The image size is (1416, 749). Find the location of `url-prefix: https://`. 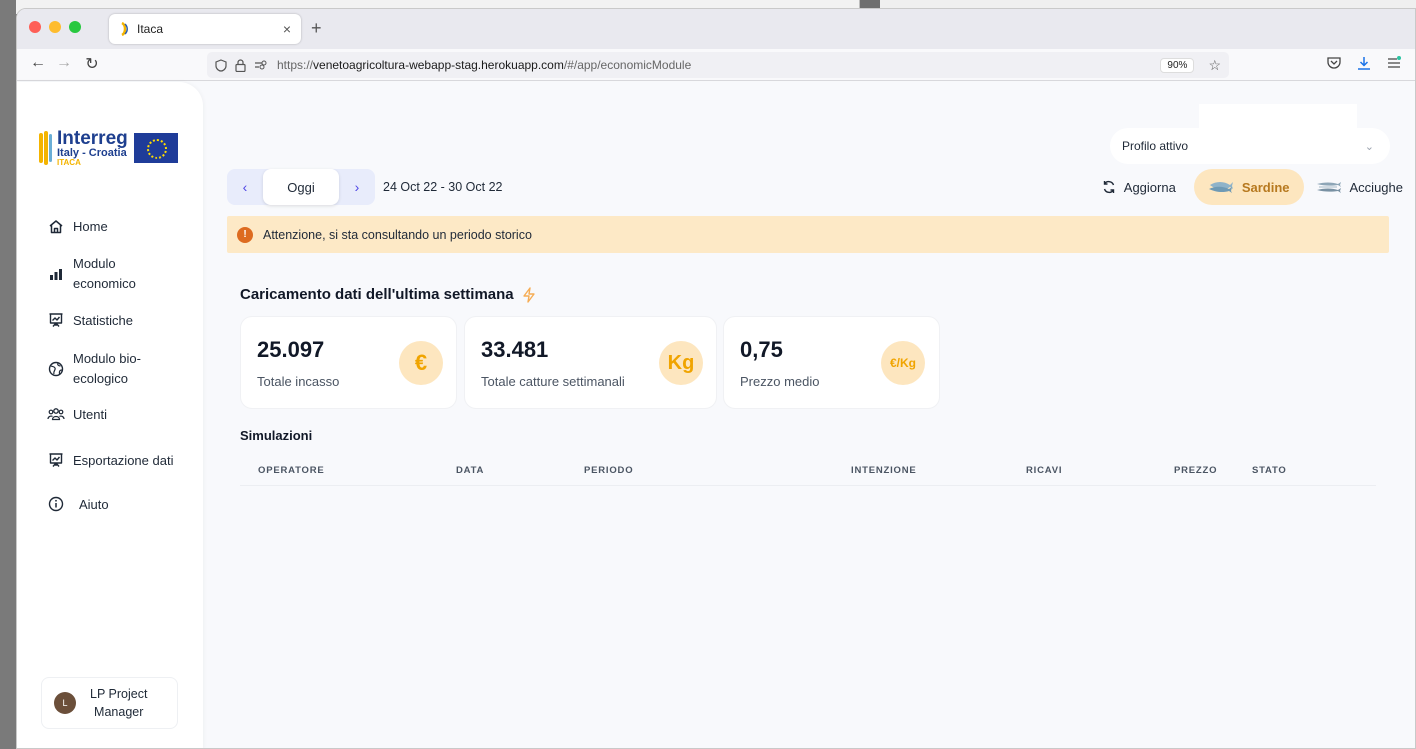

url-prefix: https:// is located at coordinates (295, 65).